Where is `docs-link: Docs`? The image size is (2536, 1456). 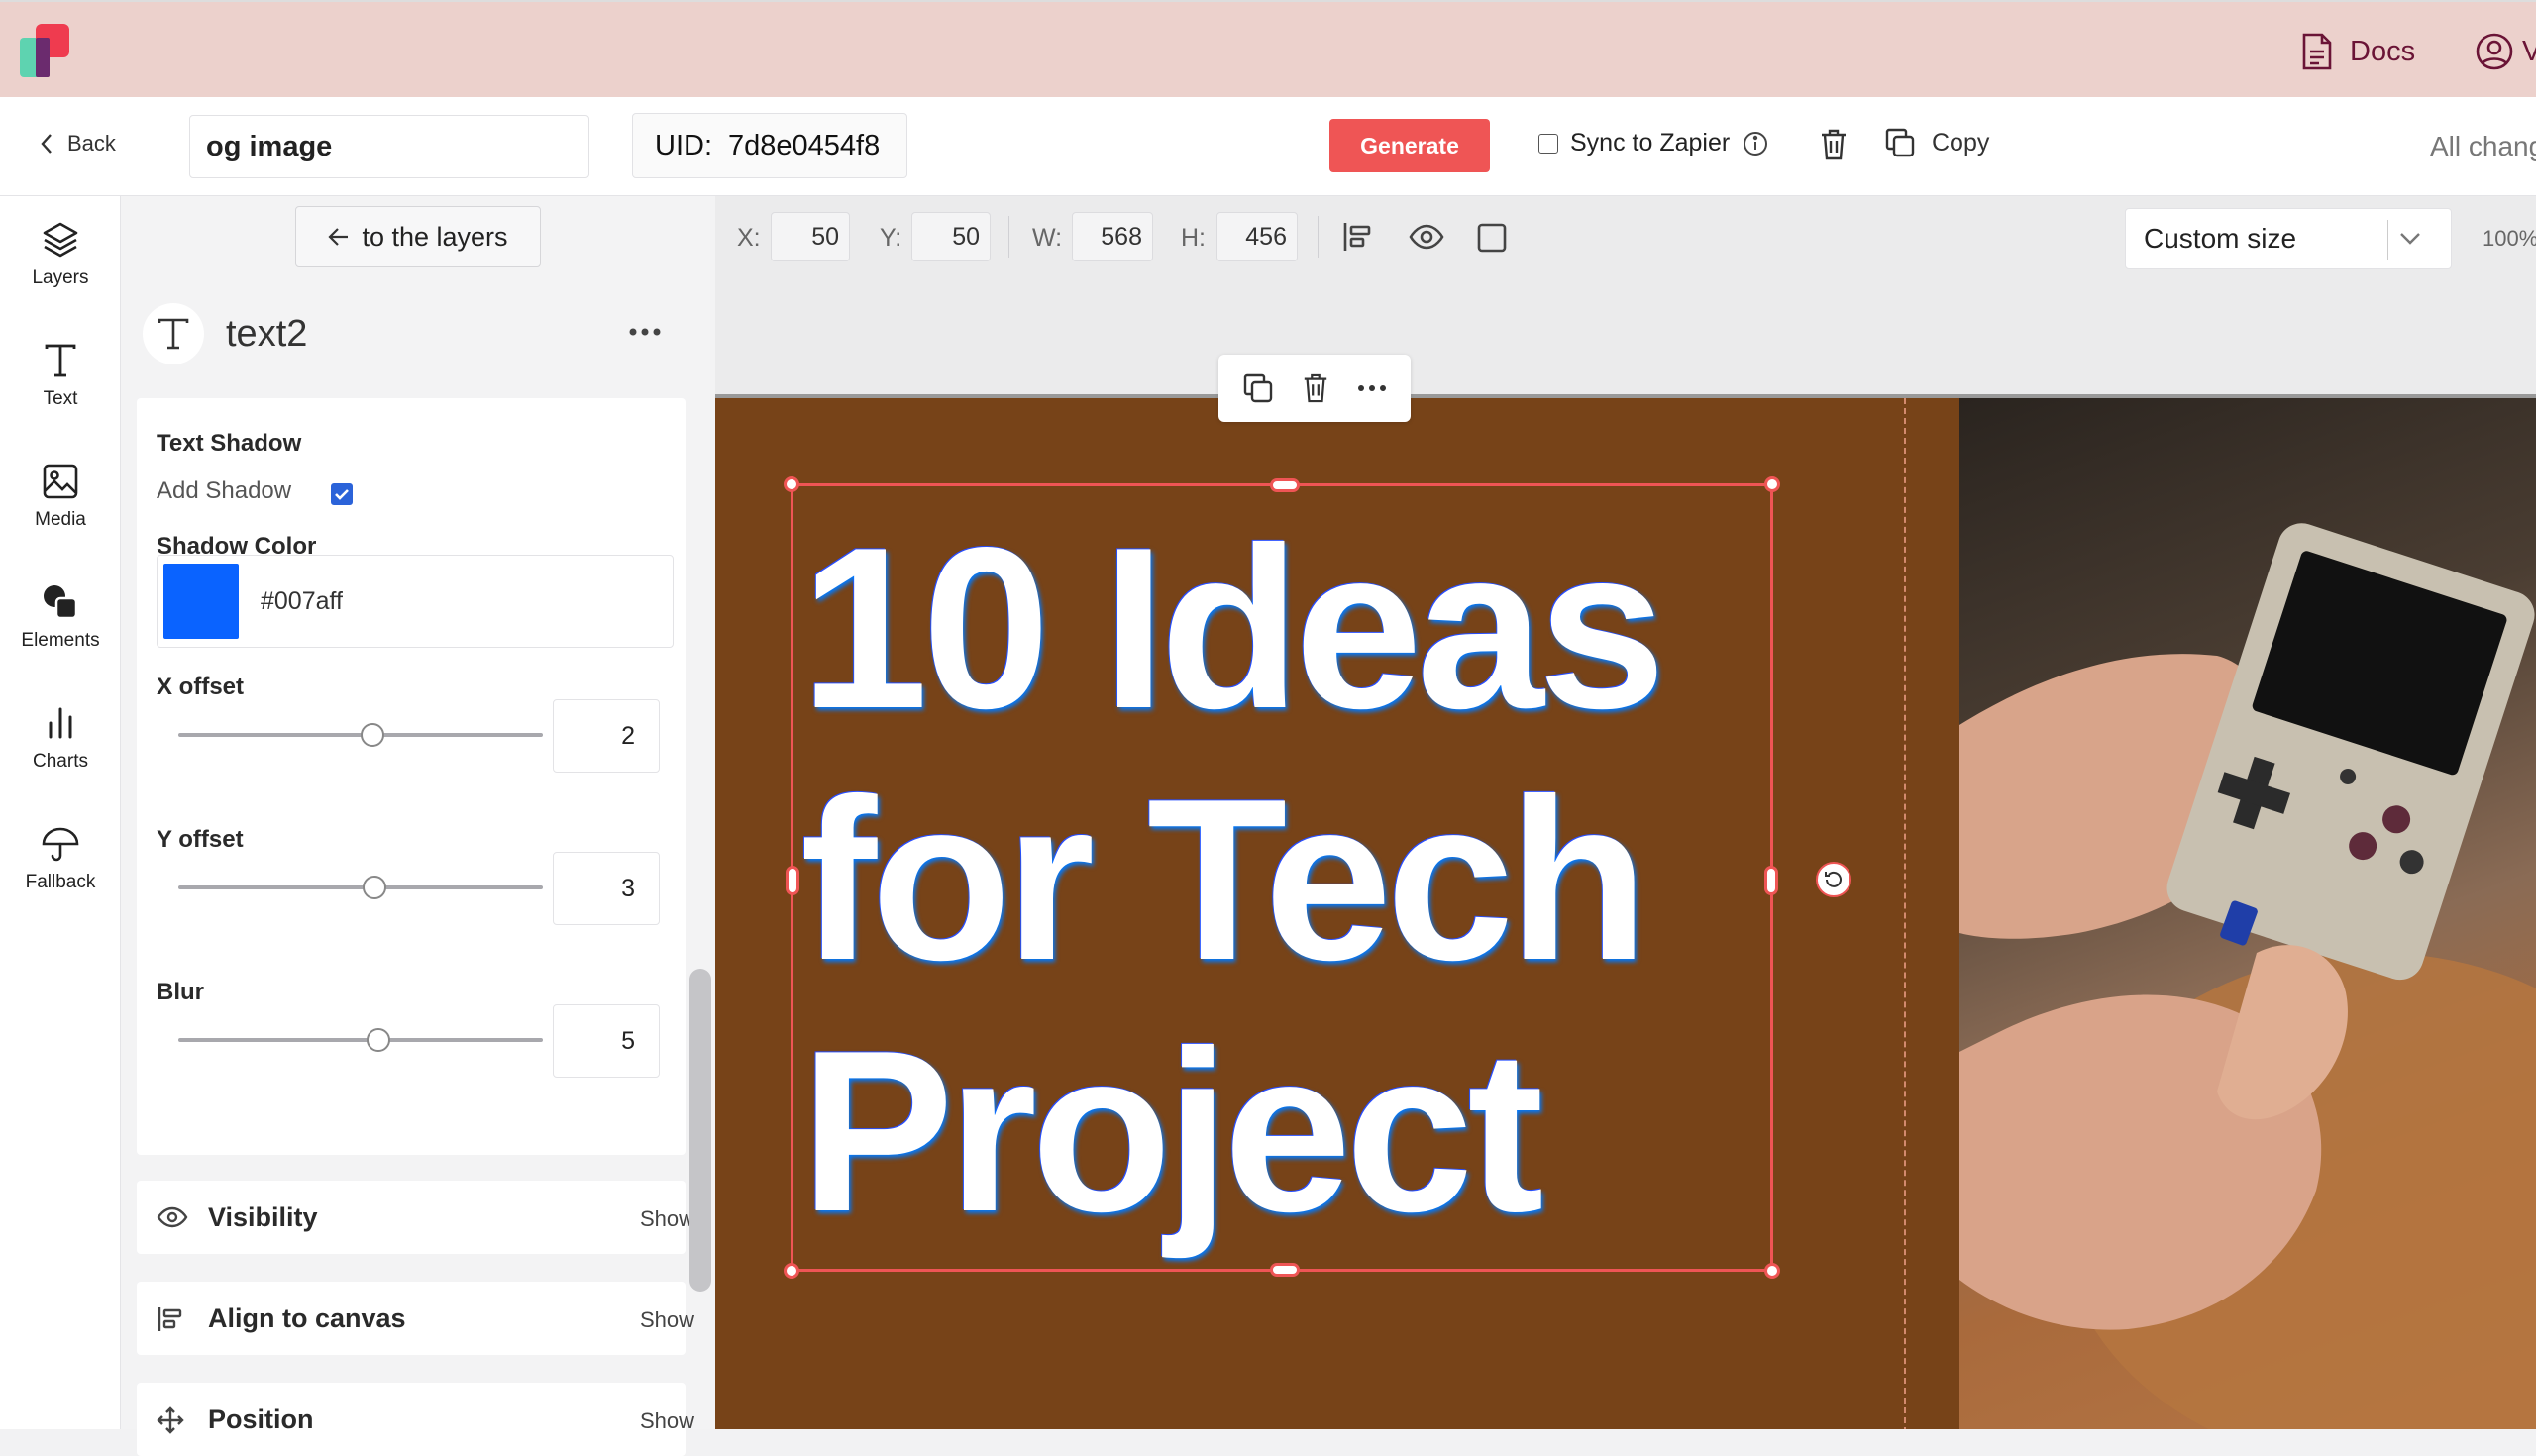 docs-link: Docs is located at coordinates (2357, 51).